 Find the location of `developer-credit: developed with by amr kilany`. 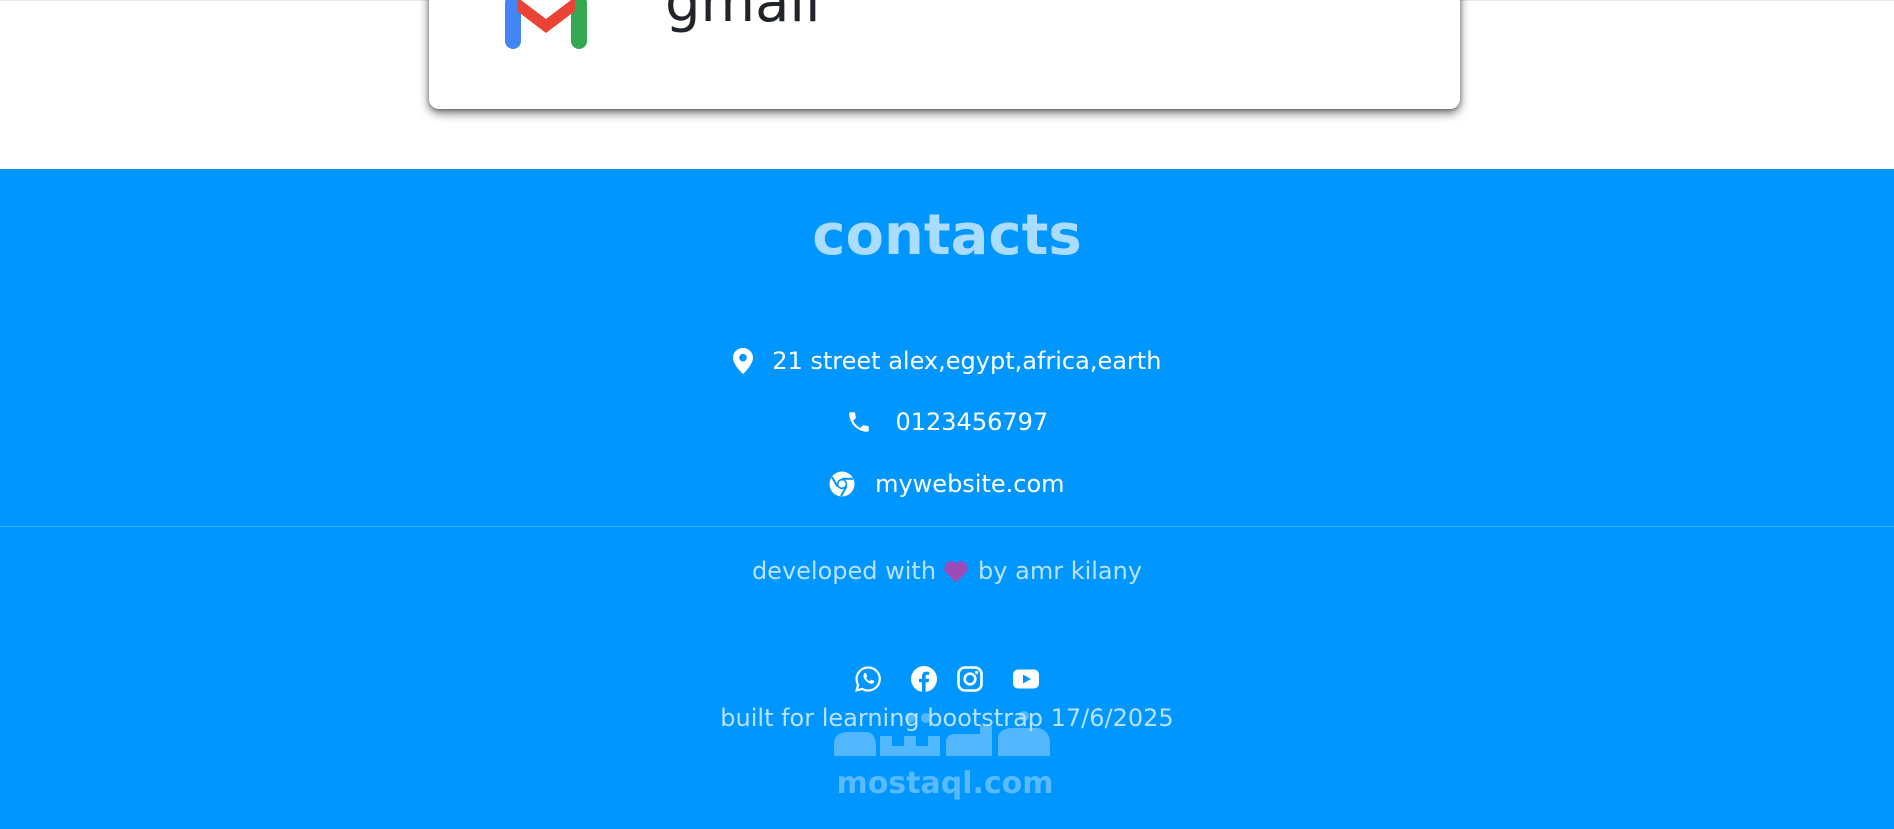

developer-credit: developed with by amr kilany is located at coordinates (947, 571).